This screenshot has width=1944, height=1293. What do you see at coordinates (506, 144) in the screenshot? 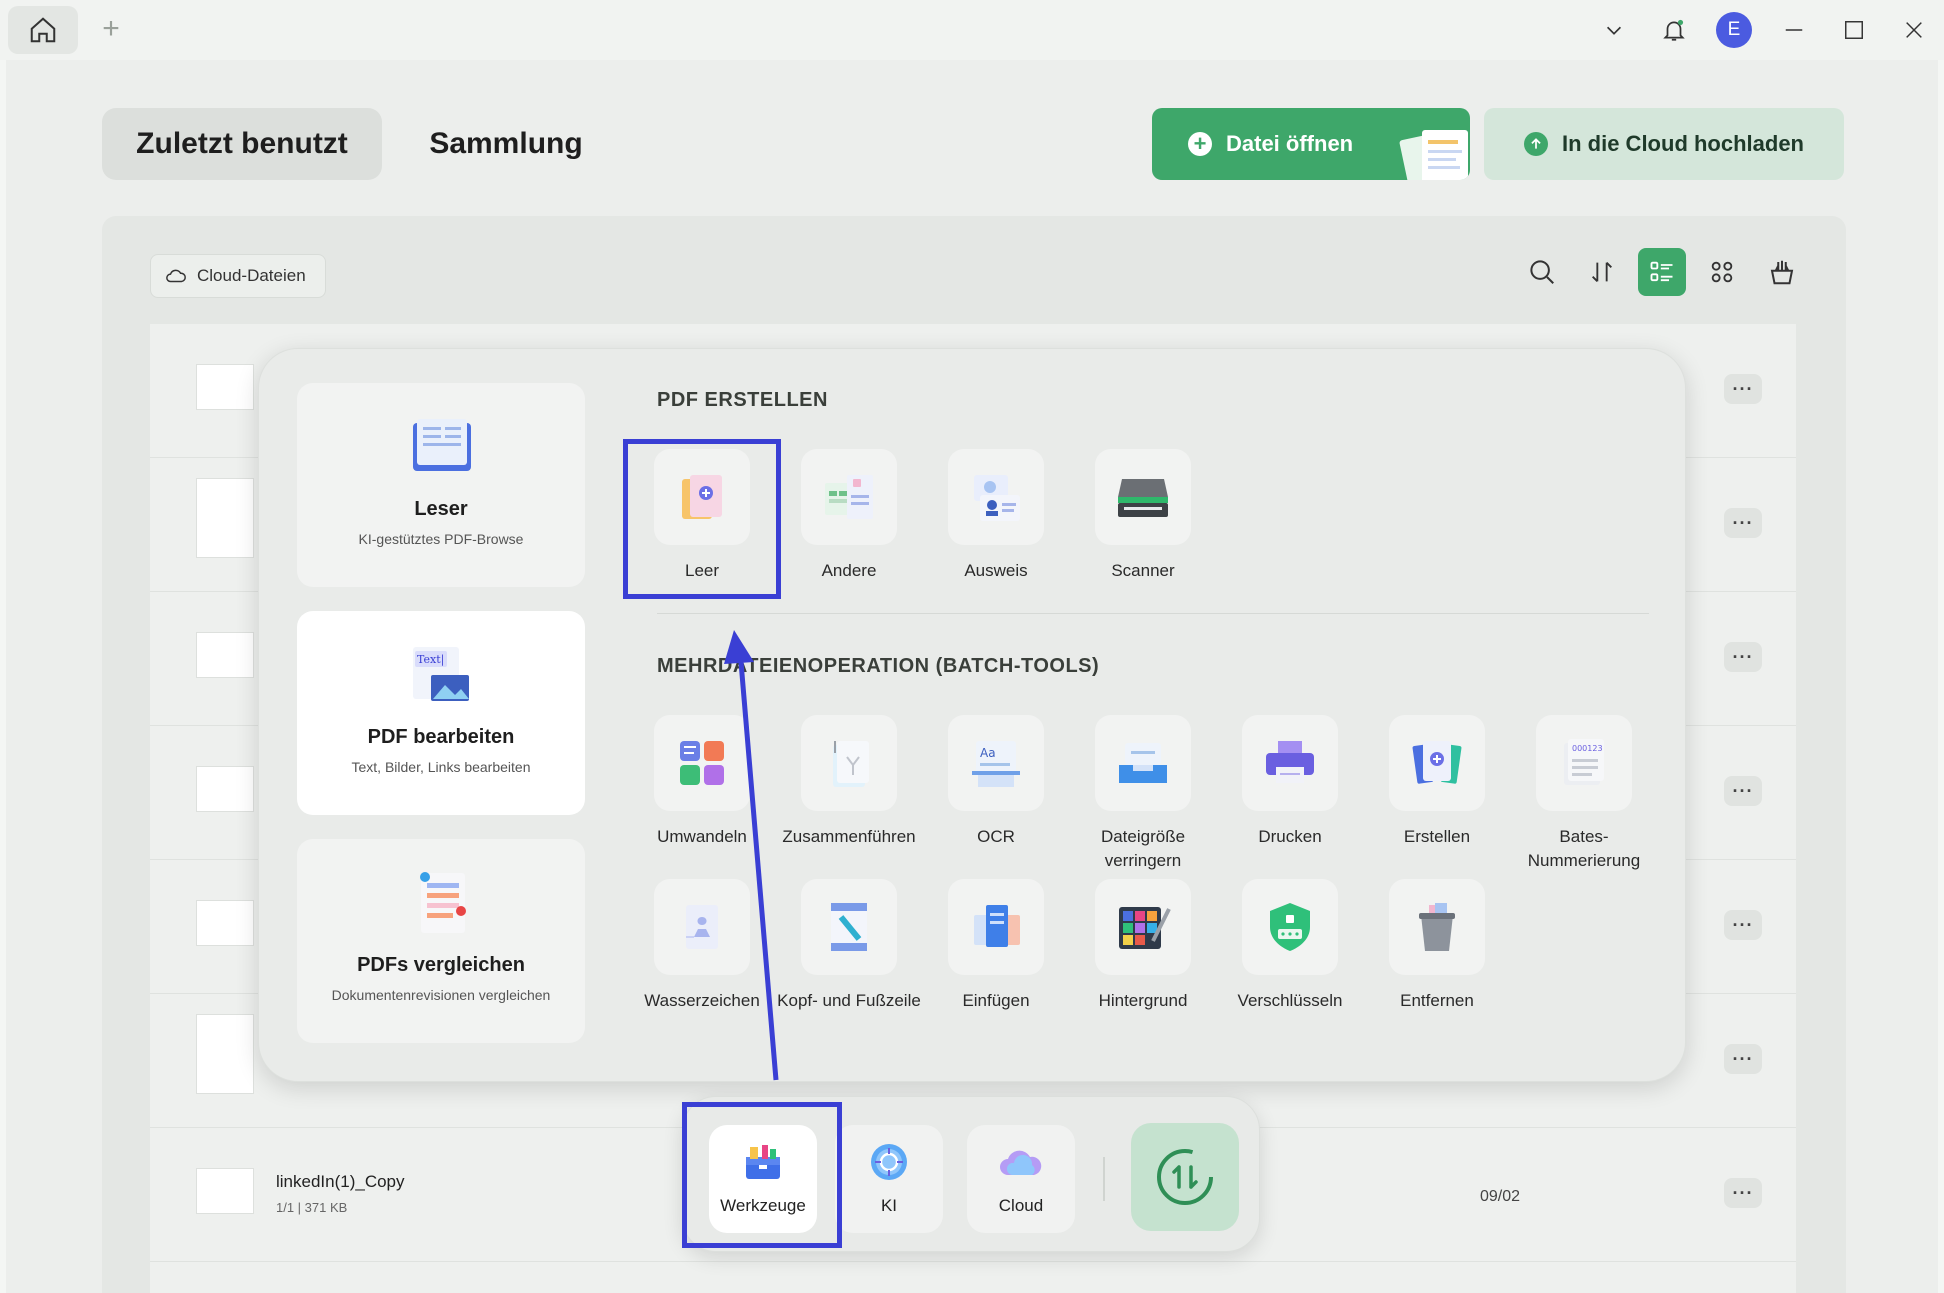
I see `tab-collection: Sammlung` at bounding box center [506, 144].